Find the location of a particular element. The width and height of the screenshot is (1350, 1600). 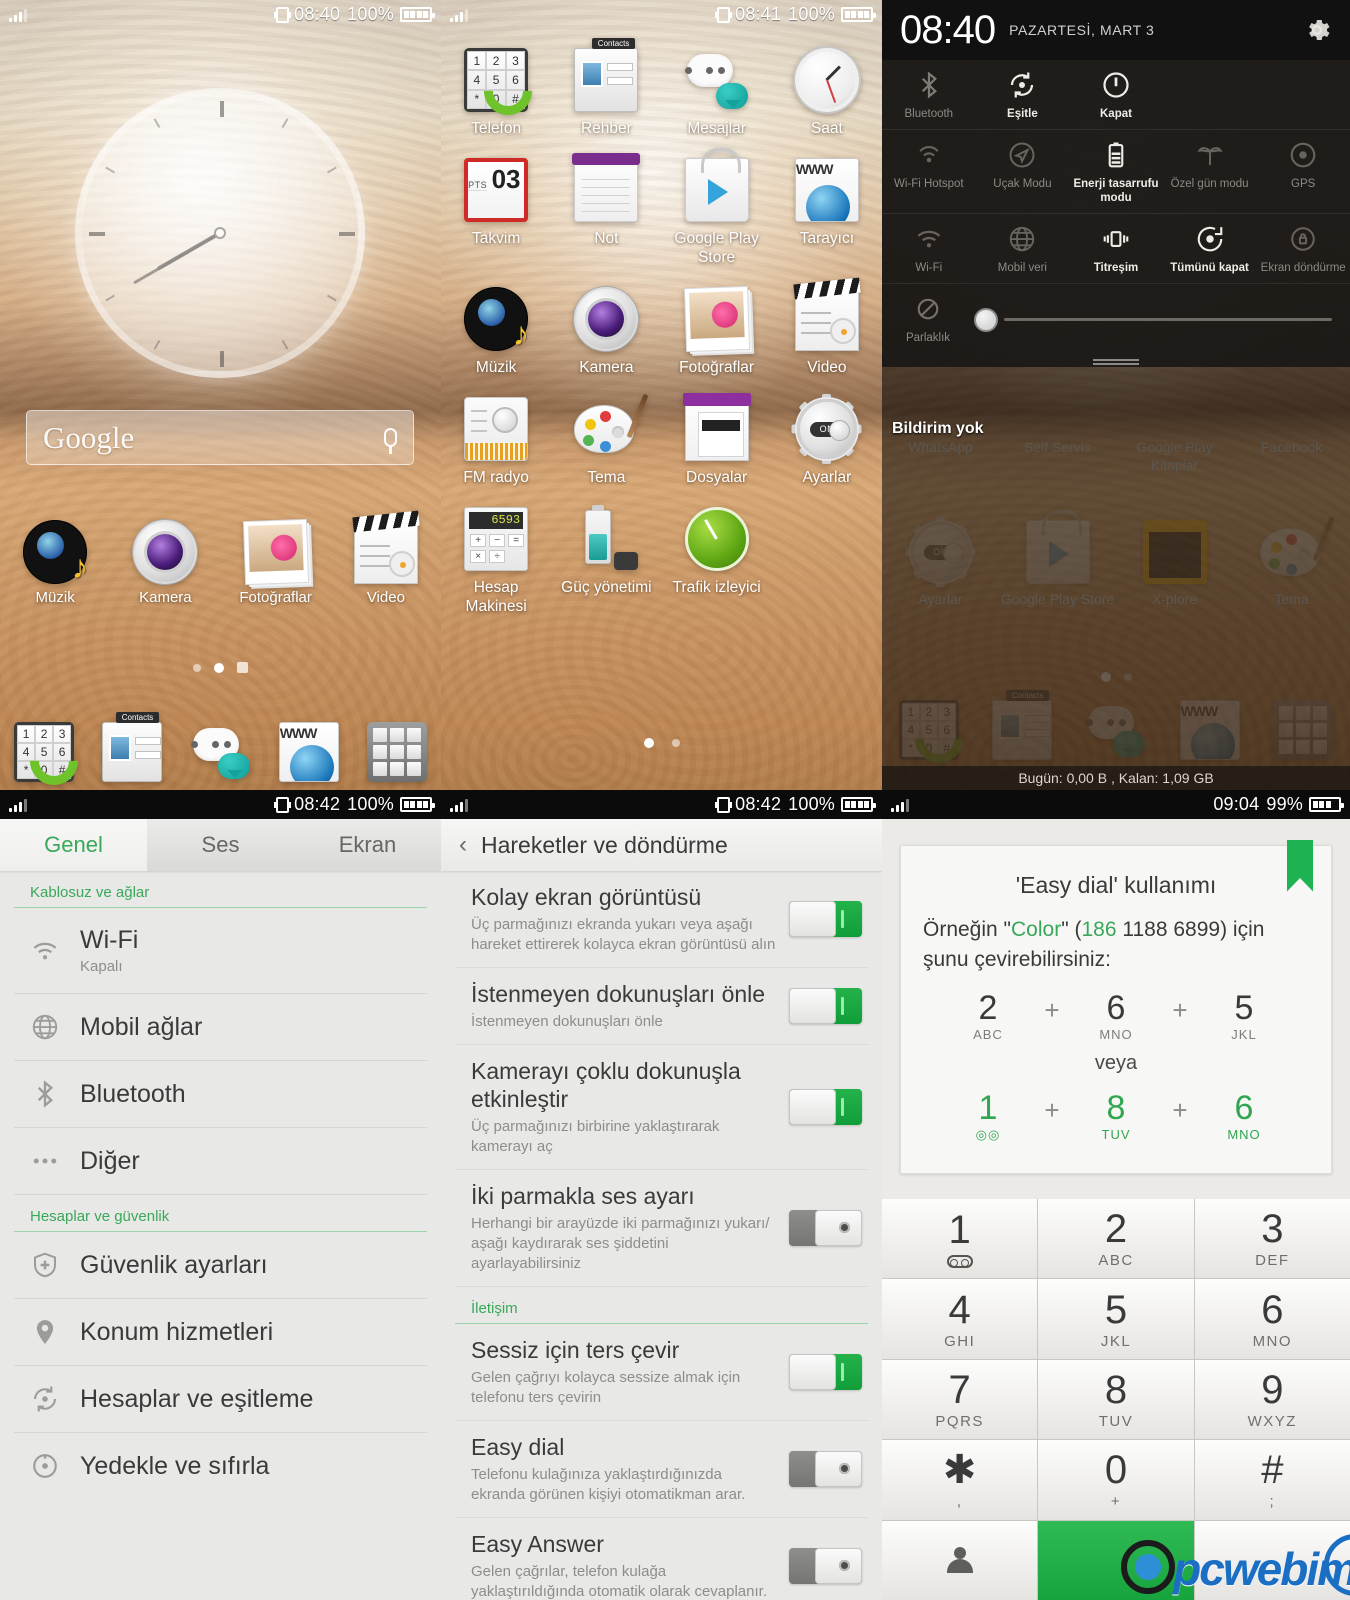

battery-icon is located at coordinates (858, 804).